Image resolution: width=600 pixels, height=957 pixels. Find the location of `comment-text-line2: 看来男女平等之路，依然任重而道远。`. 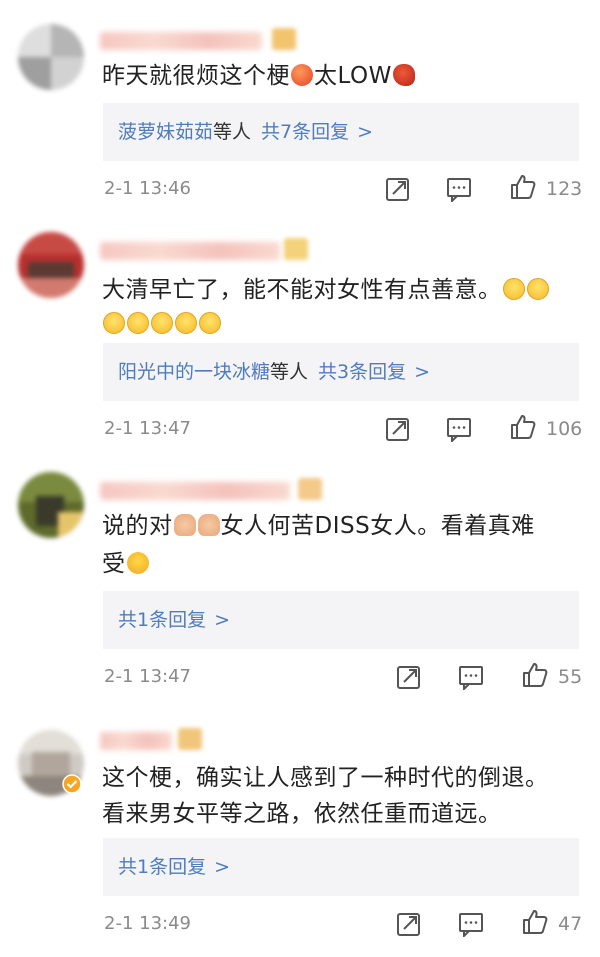

comment-text-line2: 看来男女平等之路，依然任重而道远。 is located at coordinates (302, 814).